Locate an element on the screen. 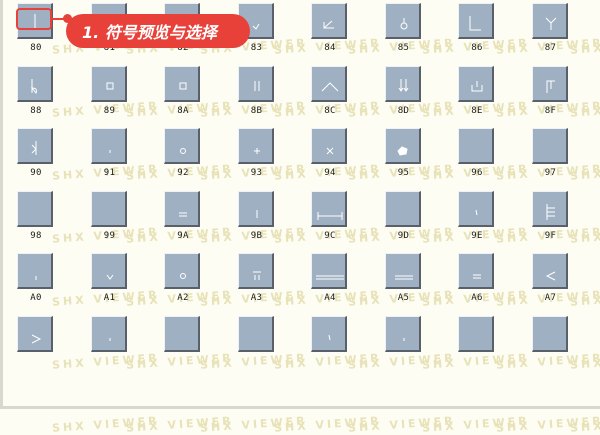  symbol-code-label: A7 is located at coordinates (550, 298).